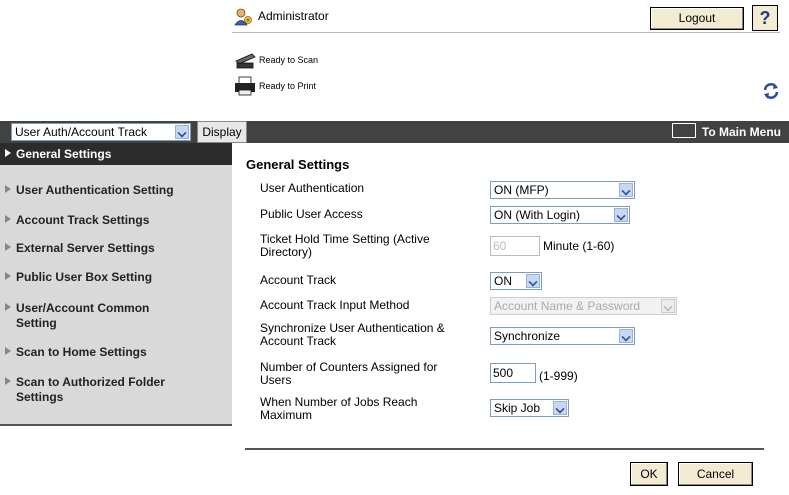  I want to click on account-track-select: ON, so click(516, 281).